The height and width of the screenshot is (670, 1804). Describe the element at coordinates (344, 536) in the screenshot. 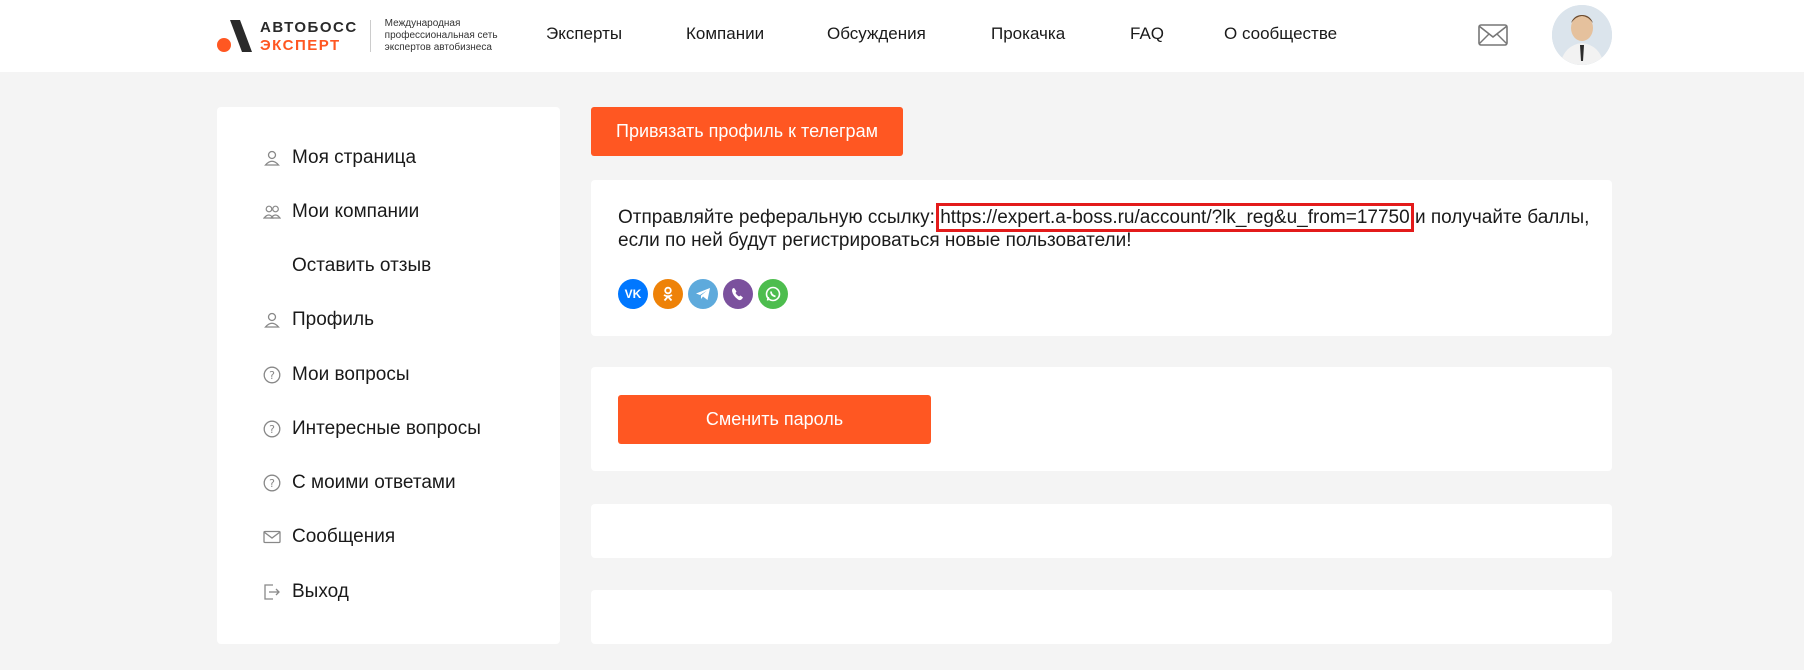

I see `sidebar-item-label: Сообщения` at that location.